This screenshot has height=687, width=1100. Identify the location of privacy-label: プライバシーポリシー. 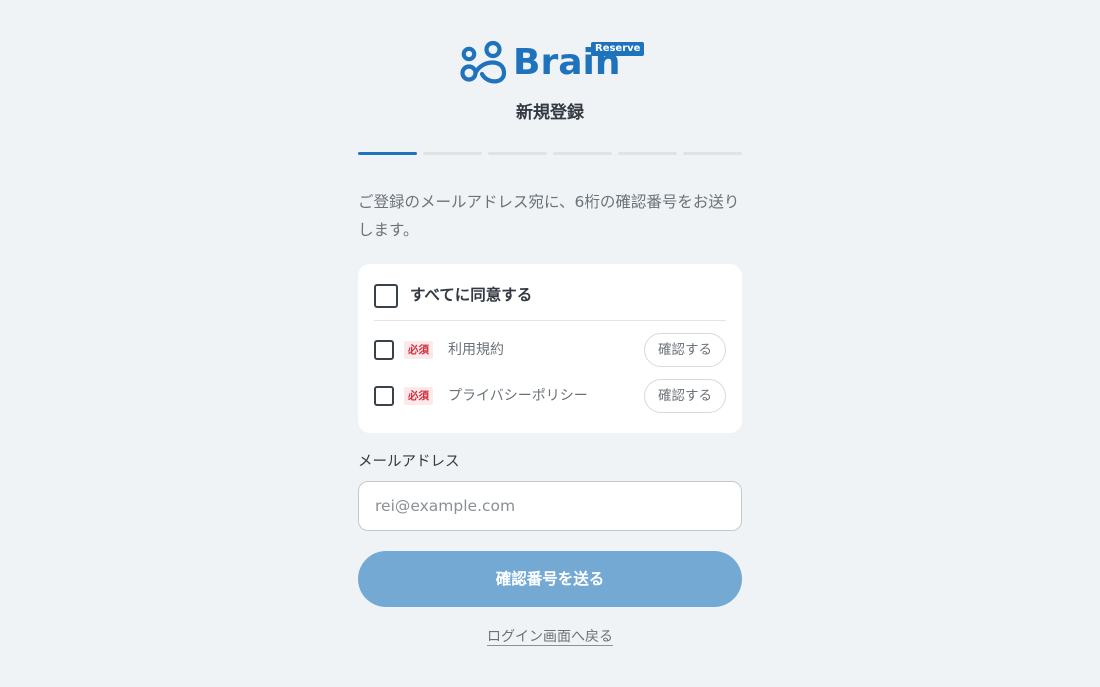
(518, 396).